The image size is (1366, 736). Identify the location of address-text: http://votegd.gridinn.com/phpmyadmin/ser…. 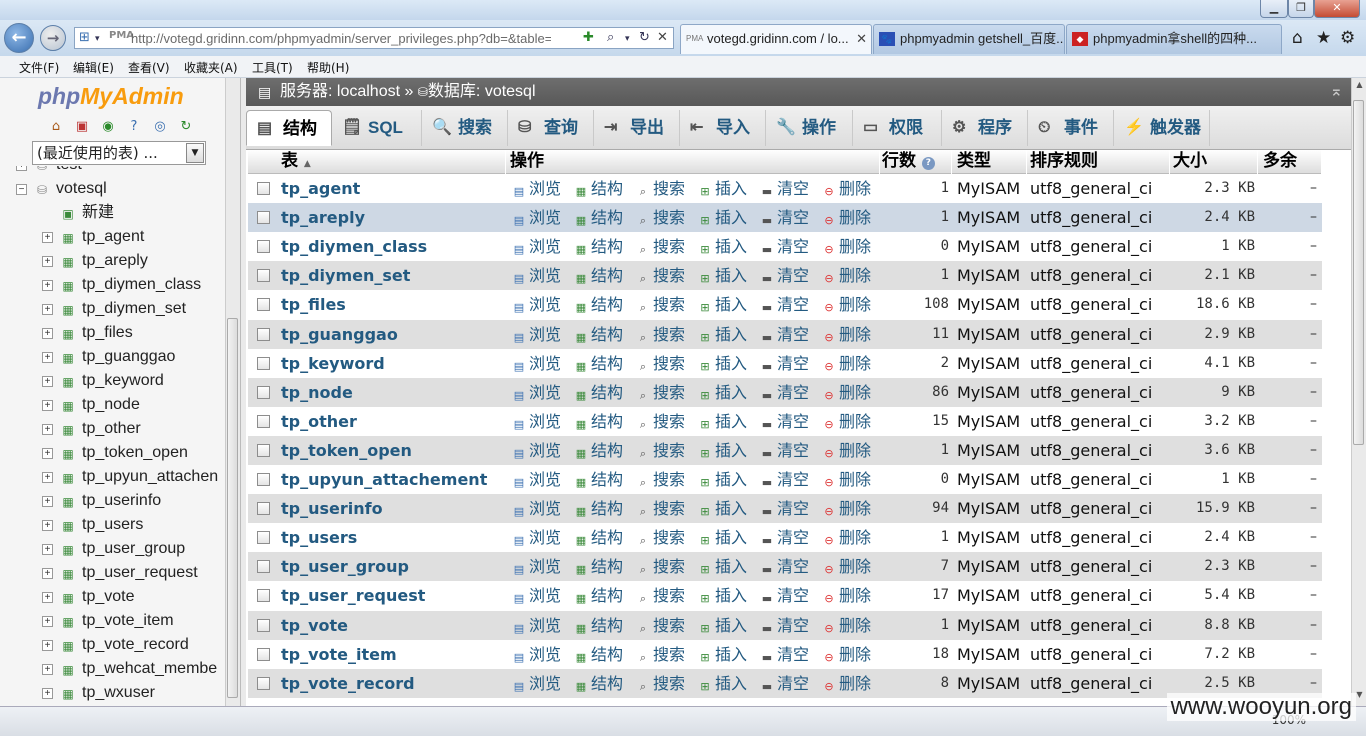
(341, 38).